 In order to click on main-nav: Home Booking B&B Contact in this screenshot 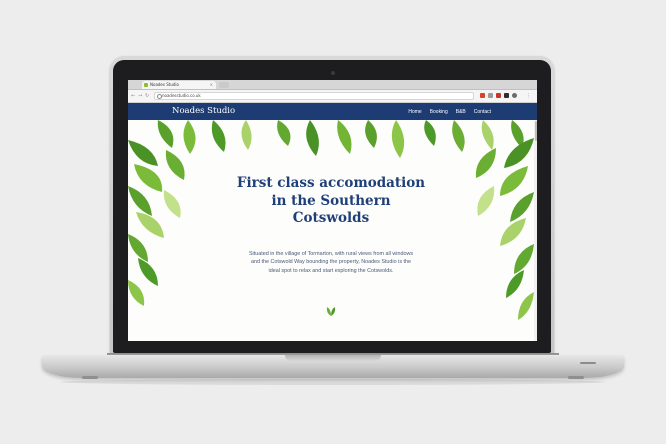, I will do `click(449, 111)`.